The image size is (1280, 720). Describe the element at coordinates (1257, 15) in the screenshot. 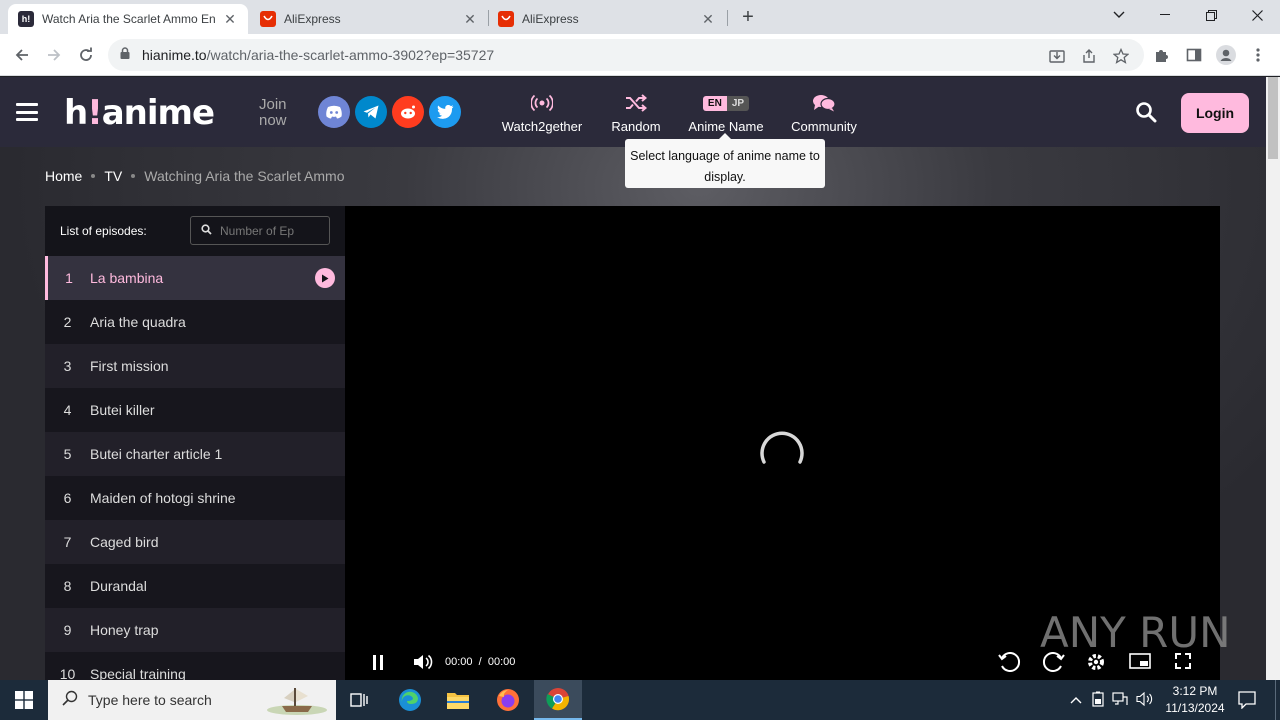

I see `close-window-button` at that location.